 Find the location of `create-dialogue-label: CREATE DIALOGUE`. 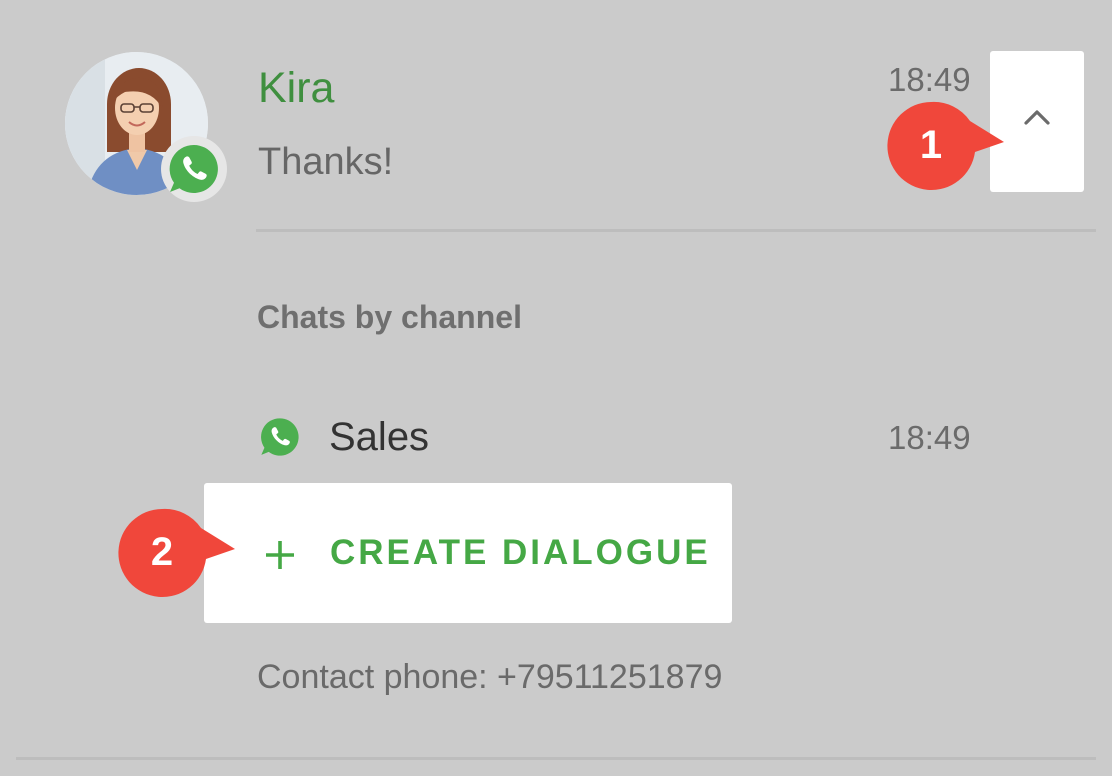

create-dialogue-label: CREATE DIALOGUE is located at coordinates (520, 552).